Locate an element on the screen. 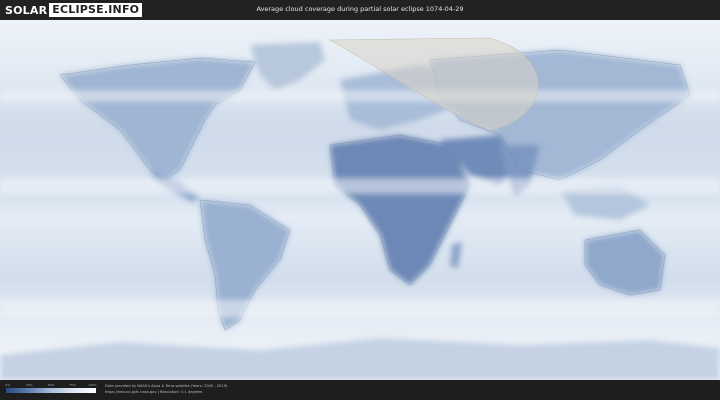 The width and height of the screenshot is (720, 400). legend-ticks: 0% 25% 50% 75% 100% is located at coordinates (51, 385).